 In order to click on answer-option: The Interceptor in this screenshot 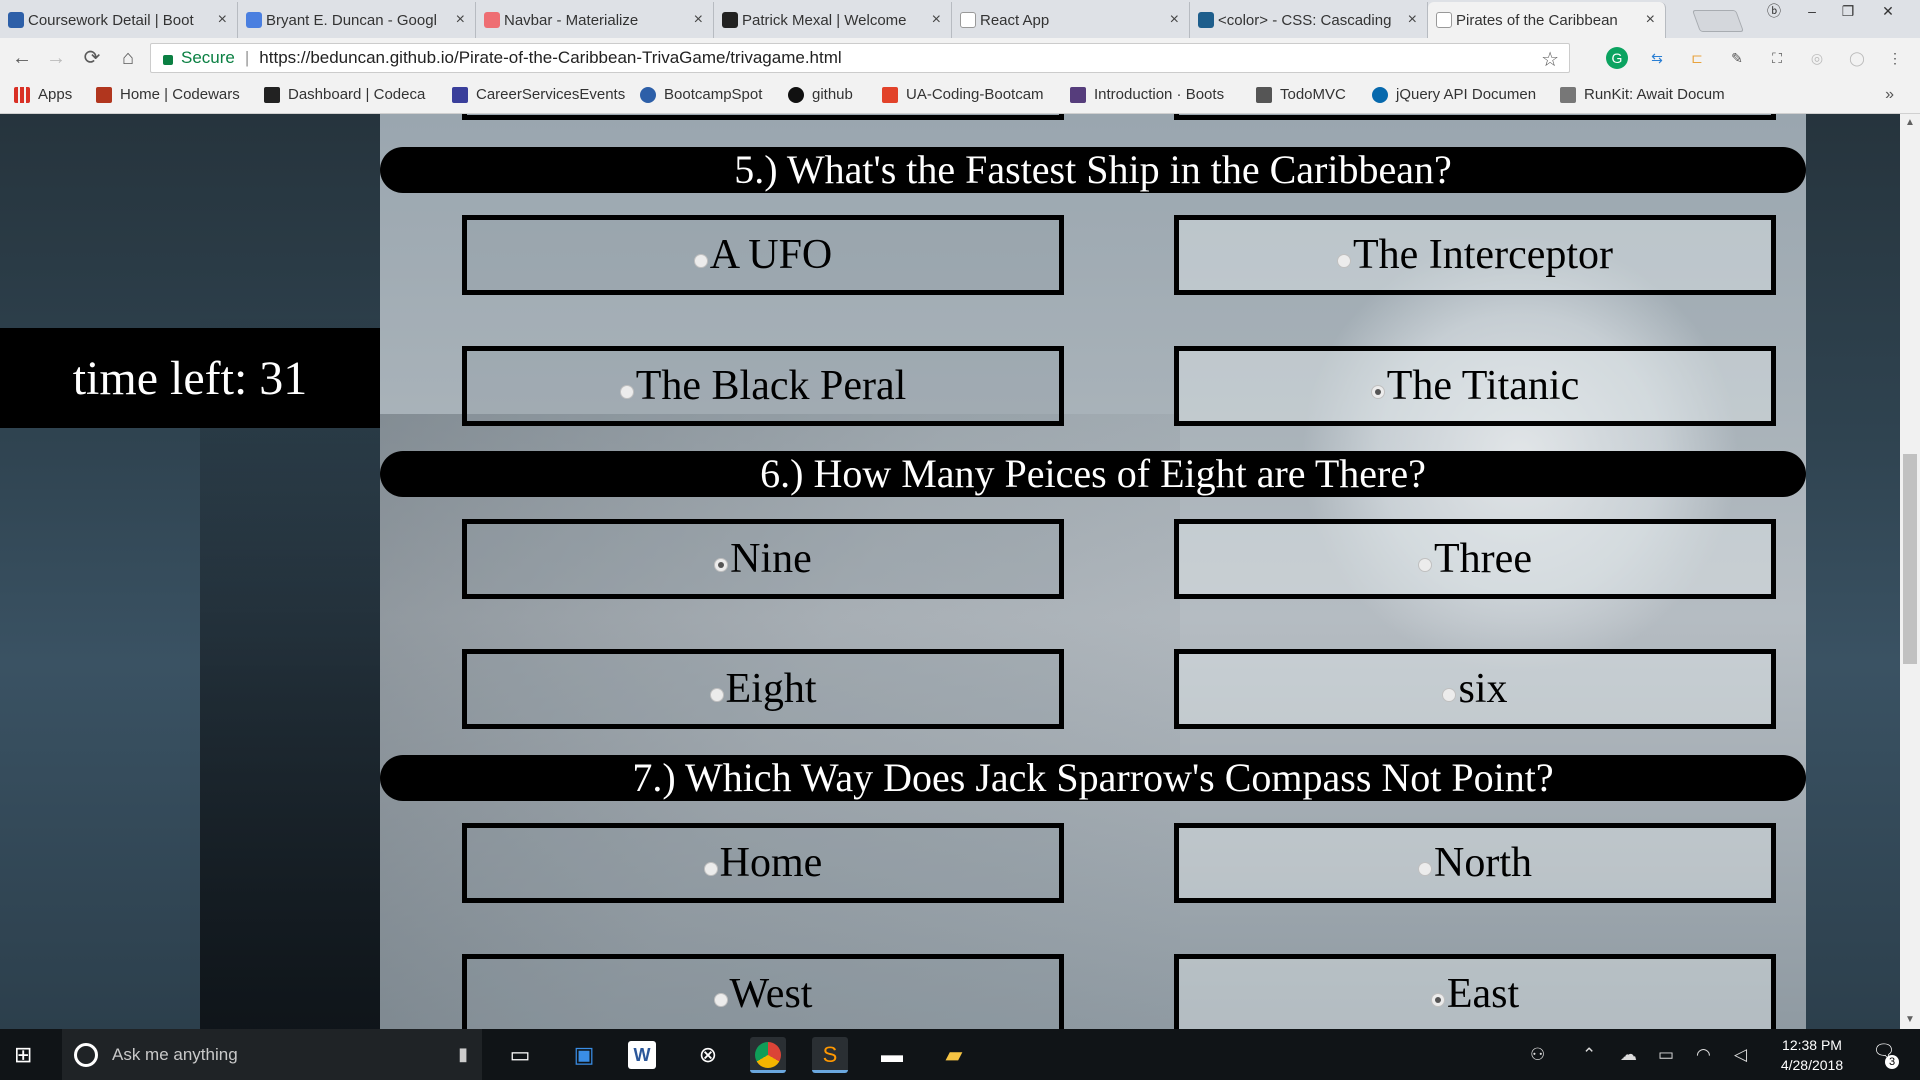, I will do `click(1475, 255)`.